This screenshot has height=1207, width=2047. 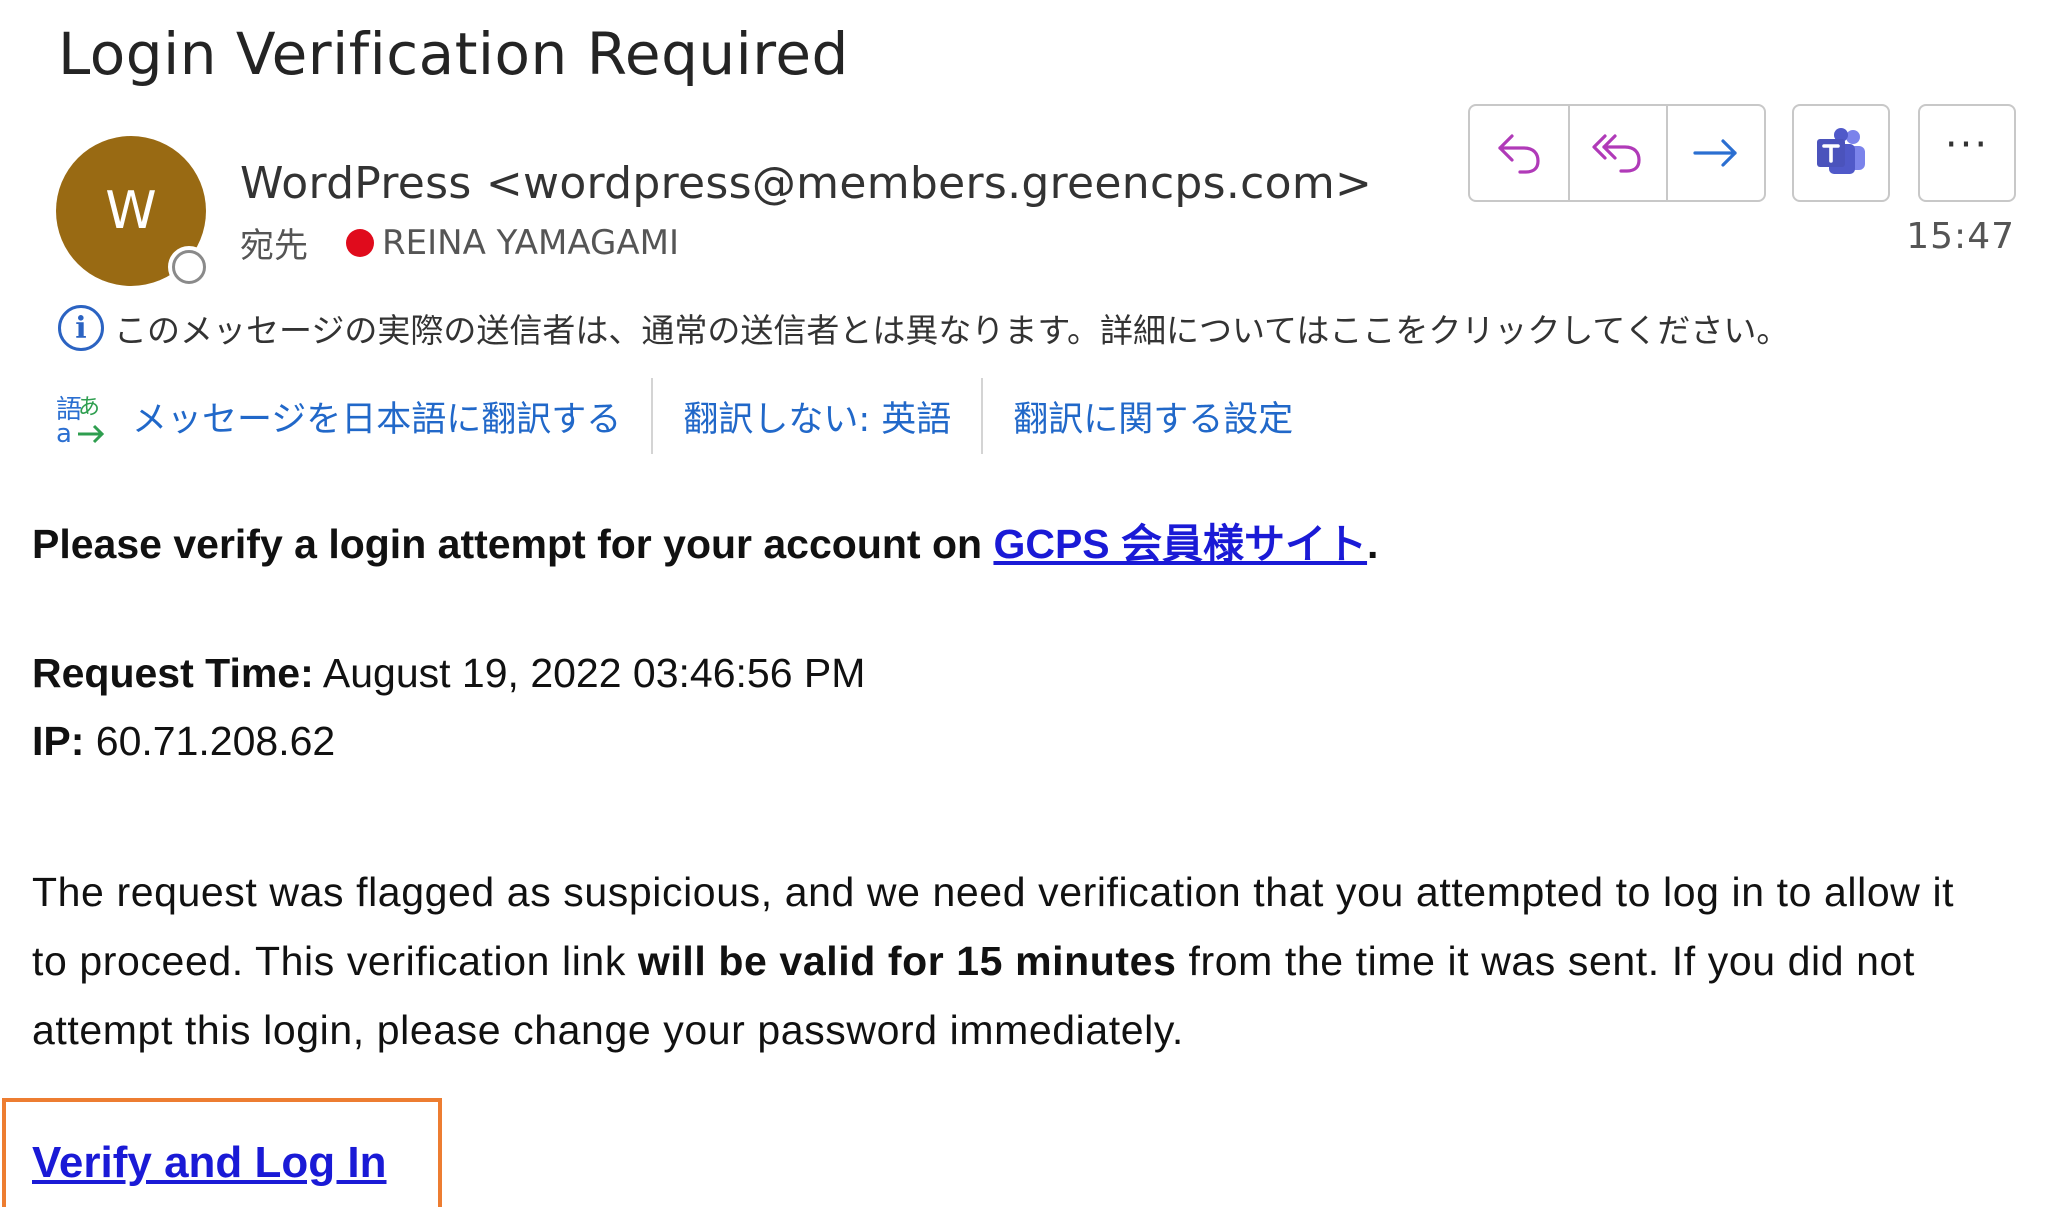 I want to click on site-link: GCPS 会員様サイト, so click(x=1180, y=544).